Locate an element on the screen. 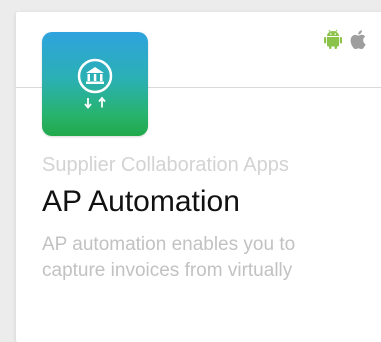 The height and width of the screenshot is (342, 381). bank-transfer-icon is located at coordinates (95, 84).